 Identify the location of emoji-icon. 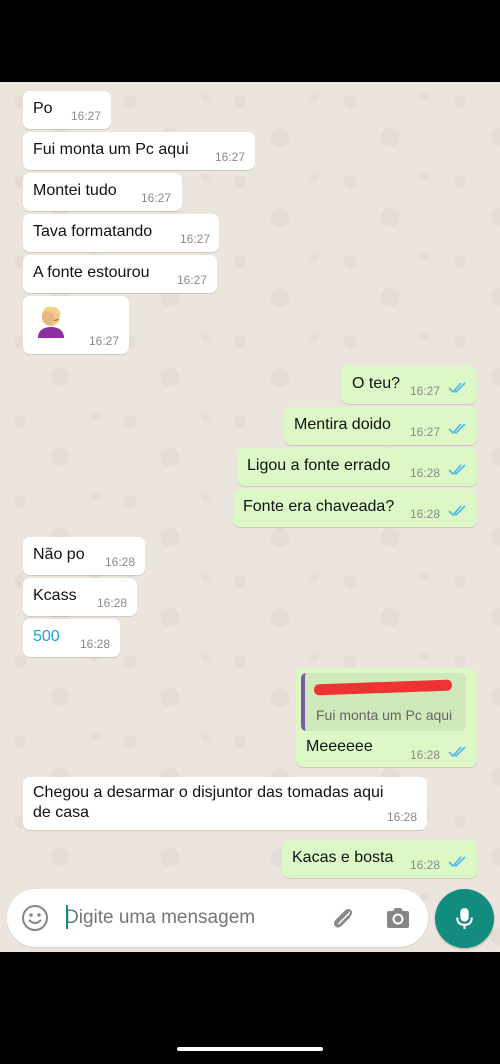
(35, 918).